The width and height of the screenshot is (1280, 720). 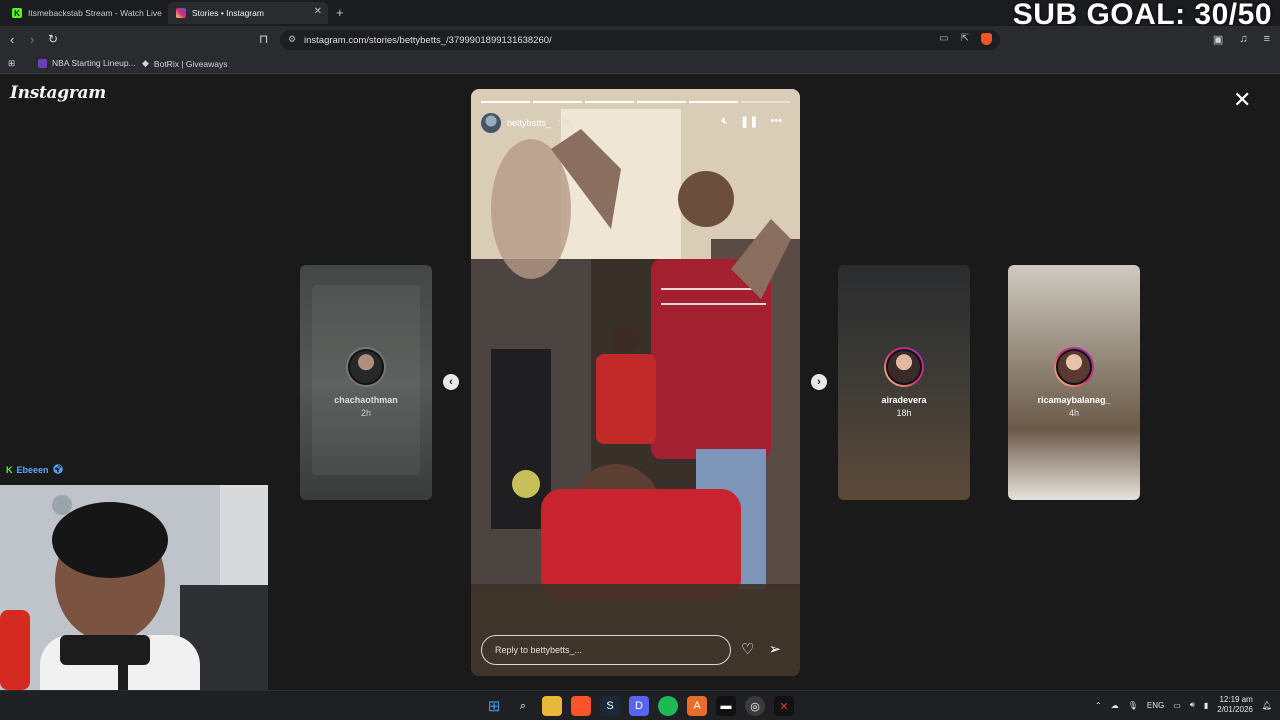 What do you see at coordinates (42, 63) in the screenshot?
I see `nba-favicon-icon` at bounding box center [42, 63].